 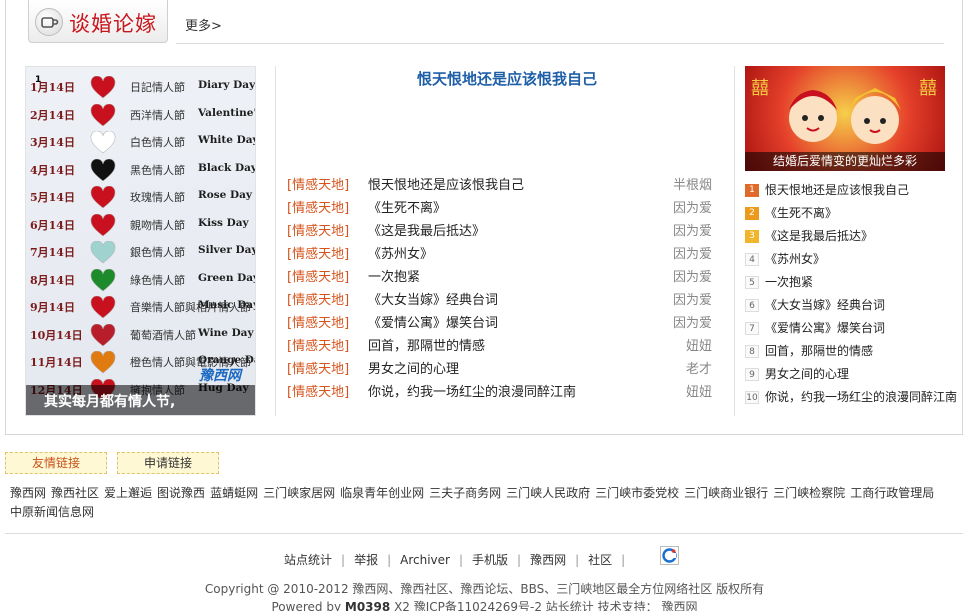 I want to click on rank-item: 6 《大女当嫁》经典台词, so click(x=847, y=306).